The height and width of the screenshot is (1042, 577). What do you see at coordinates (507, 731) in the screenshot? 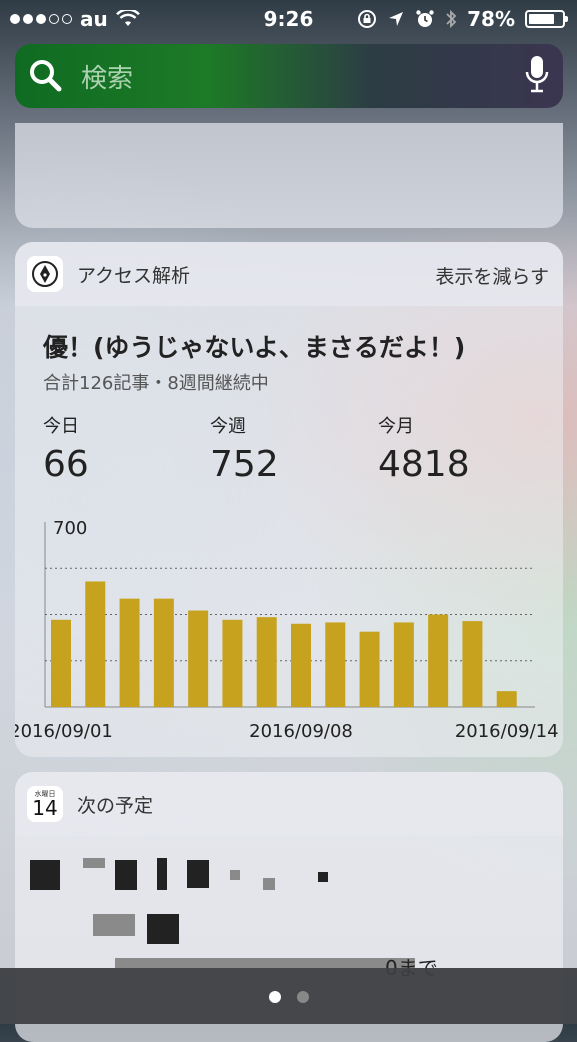
I see `chart-x-tick-label: 2016/09/14` at bounding box center [507, 731].